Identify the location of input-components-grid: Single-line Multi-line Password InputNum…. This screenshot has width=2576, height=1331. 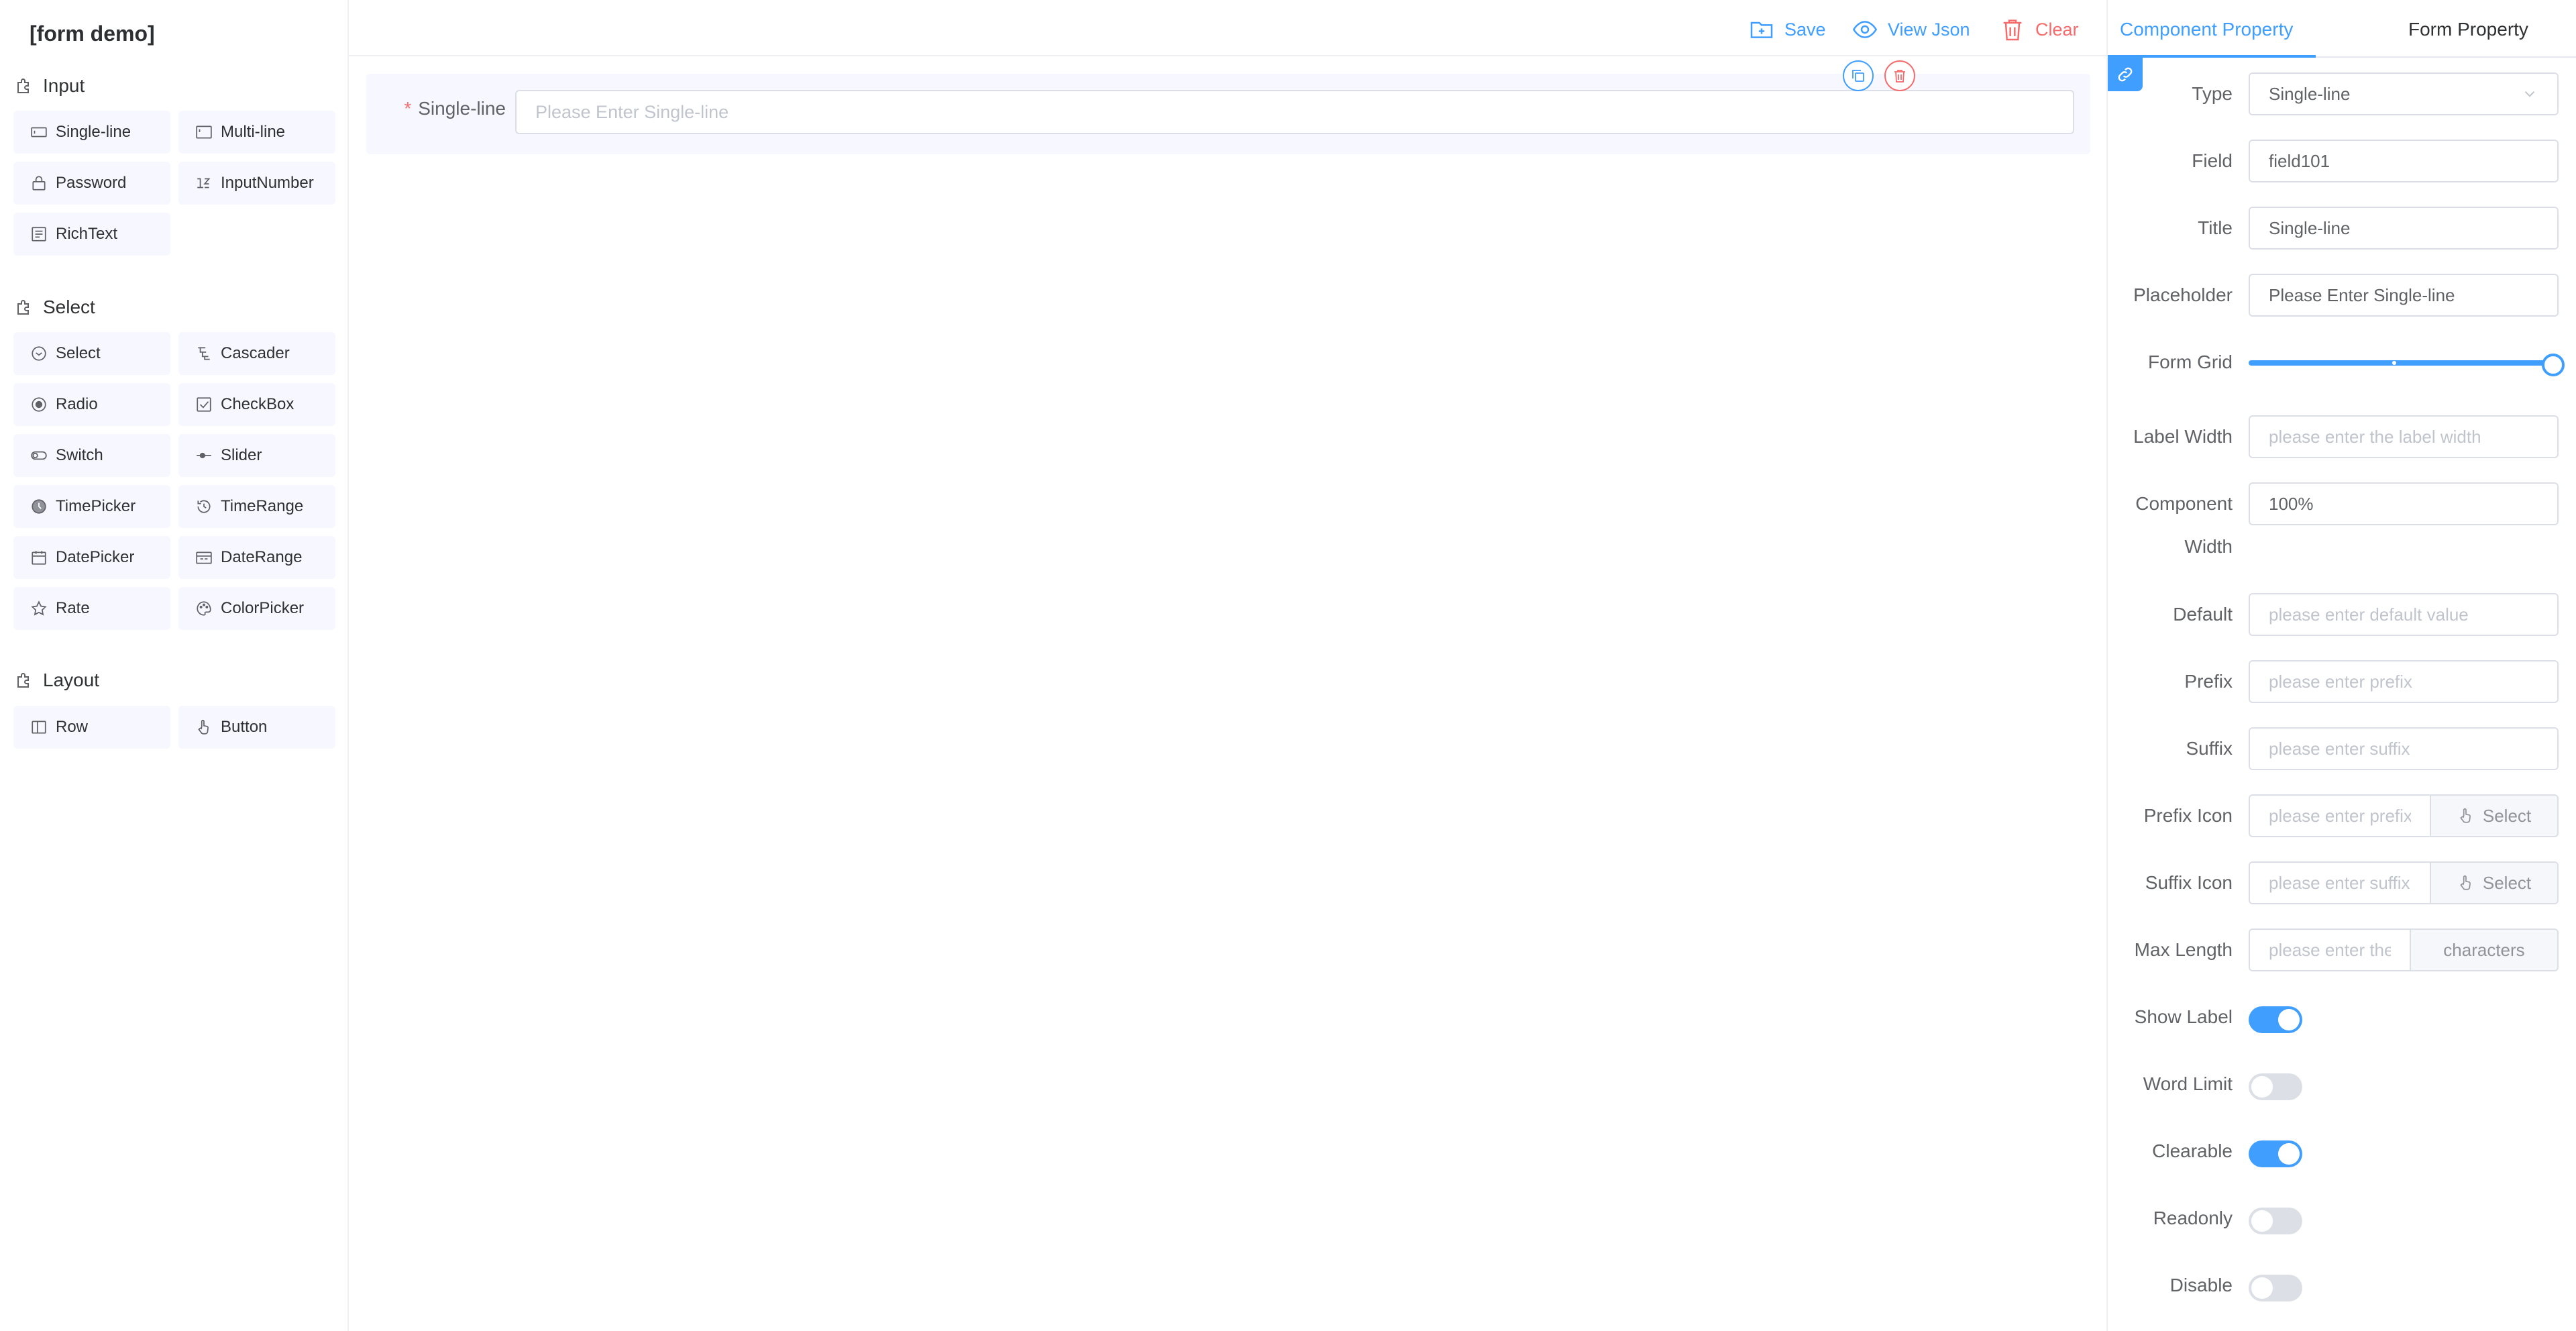
(174, 183).